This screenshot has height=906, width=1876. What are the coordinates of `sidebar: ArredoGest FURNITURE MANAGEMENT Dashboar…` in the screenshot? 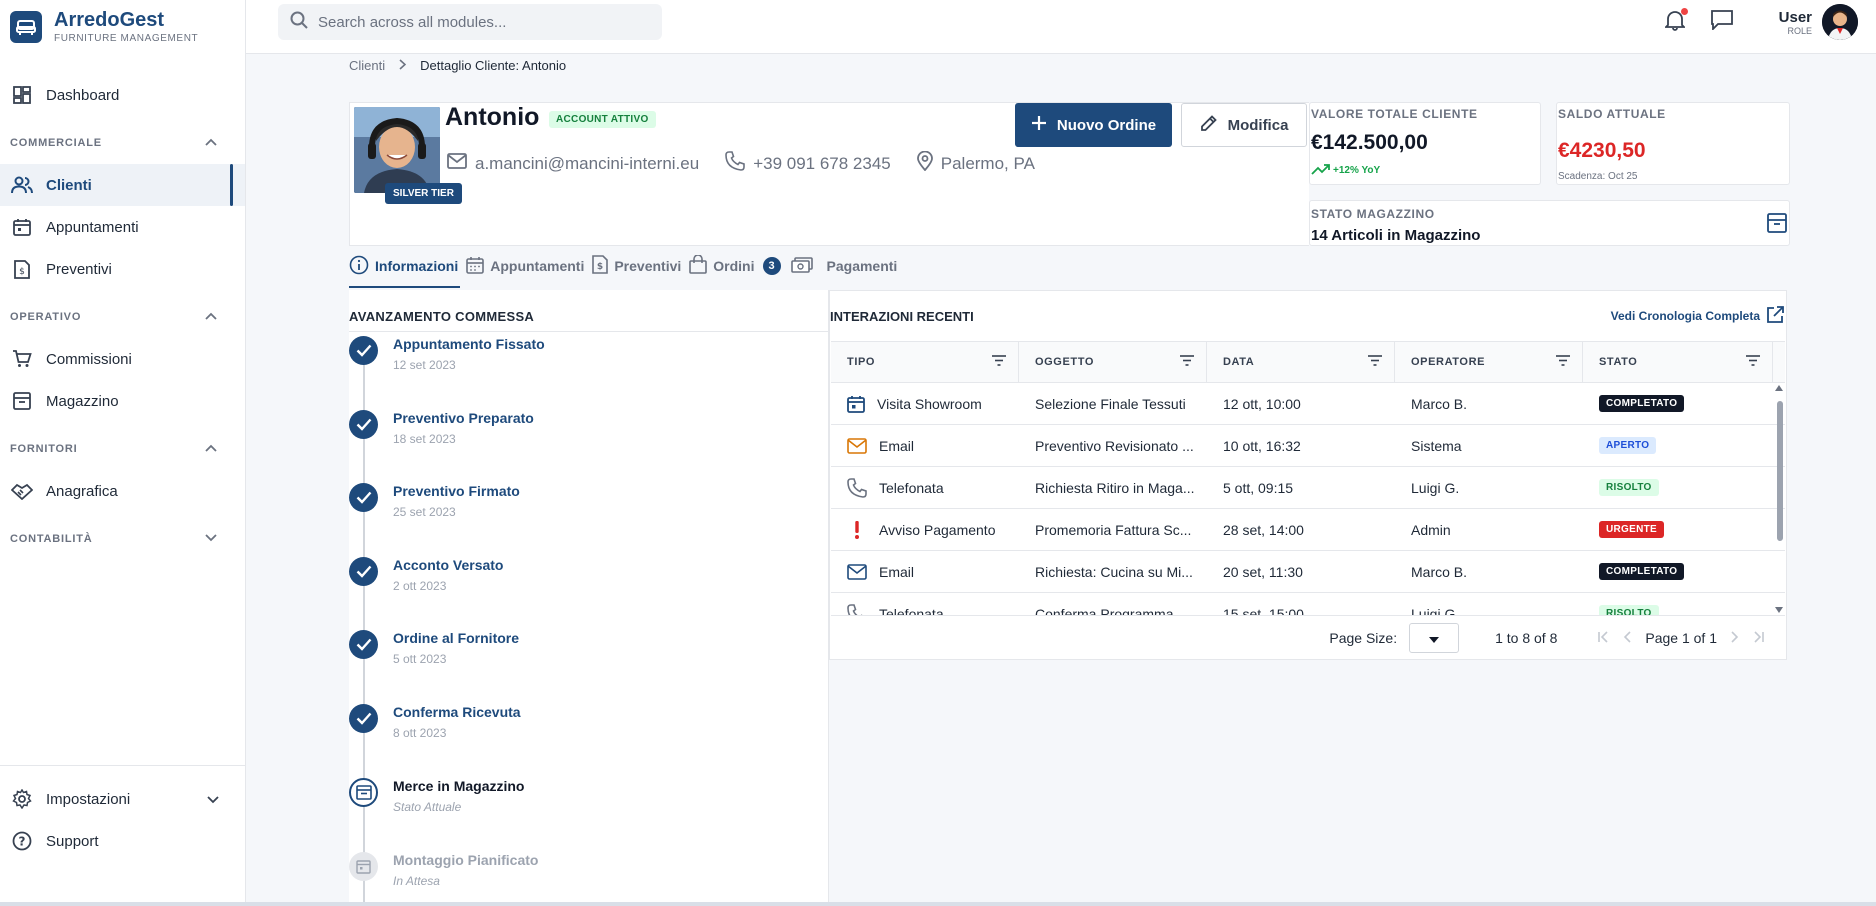 It's located at (123, 453).